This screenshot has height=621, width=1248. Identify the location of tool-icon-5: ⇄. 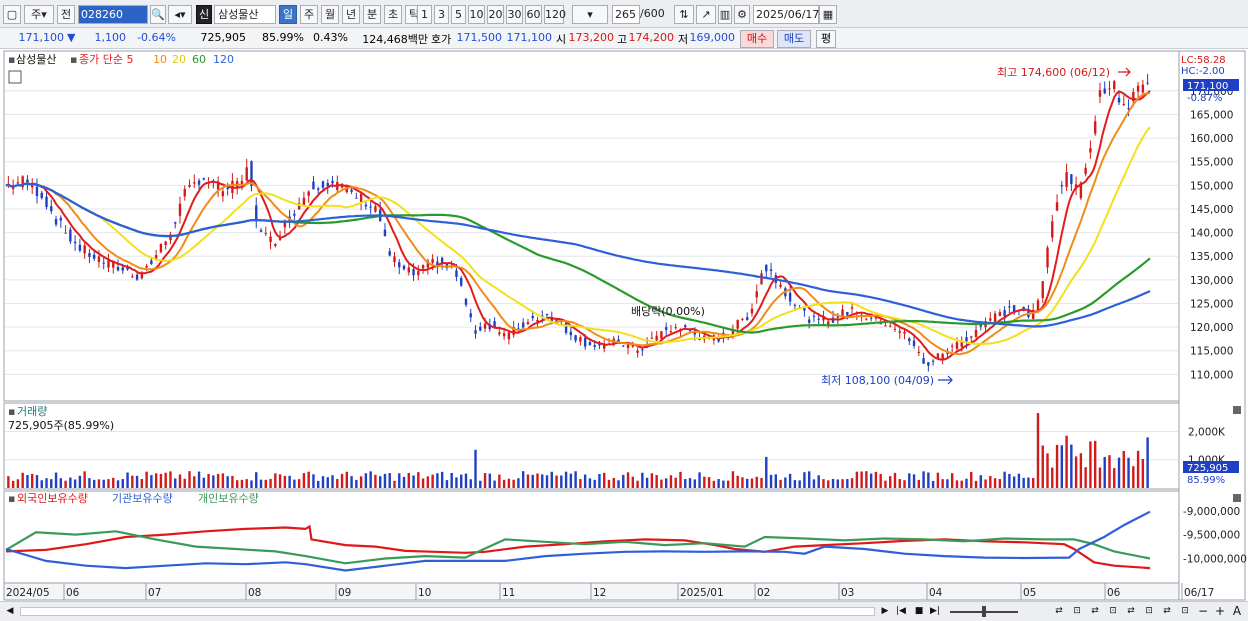
(1131, 611).